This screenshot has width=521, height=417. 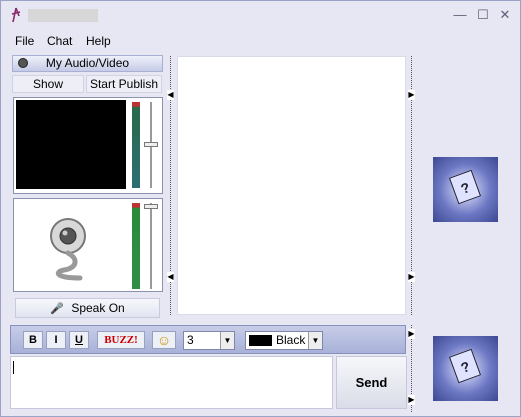 I want to click on horizontal-separator, so click(x=260, y=321).